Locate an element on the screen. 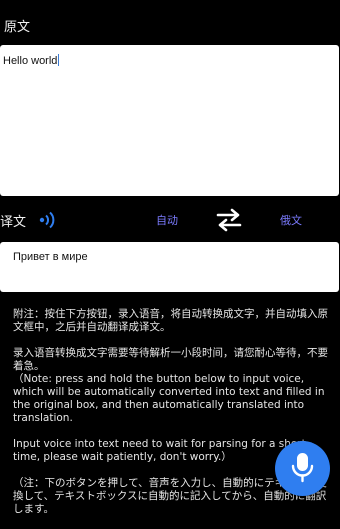  source-text: Hello world is located at coordinates (31, 60).